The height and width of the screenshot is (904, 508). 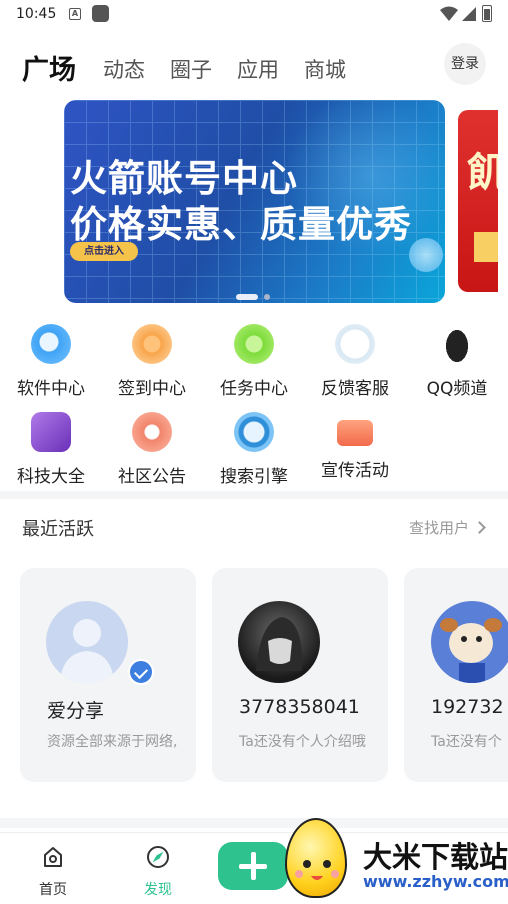 I want to click on shortcut-announcement: 社区公告, so click(x=152, y=449).